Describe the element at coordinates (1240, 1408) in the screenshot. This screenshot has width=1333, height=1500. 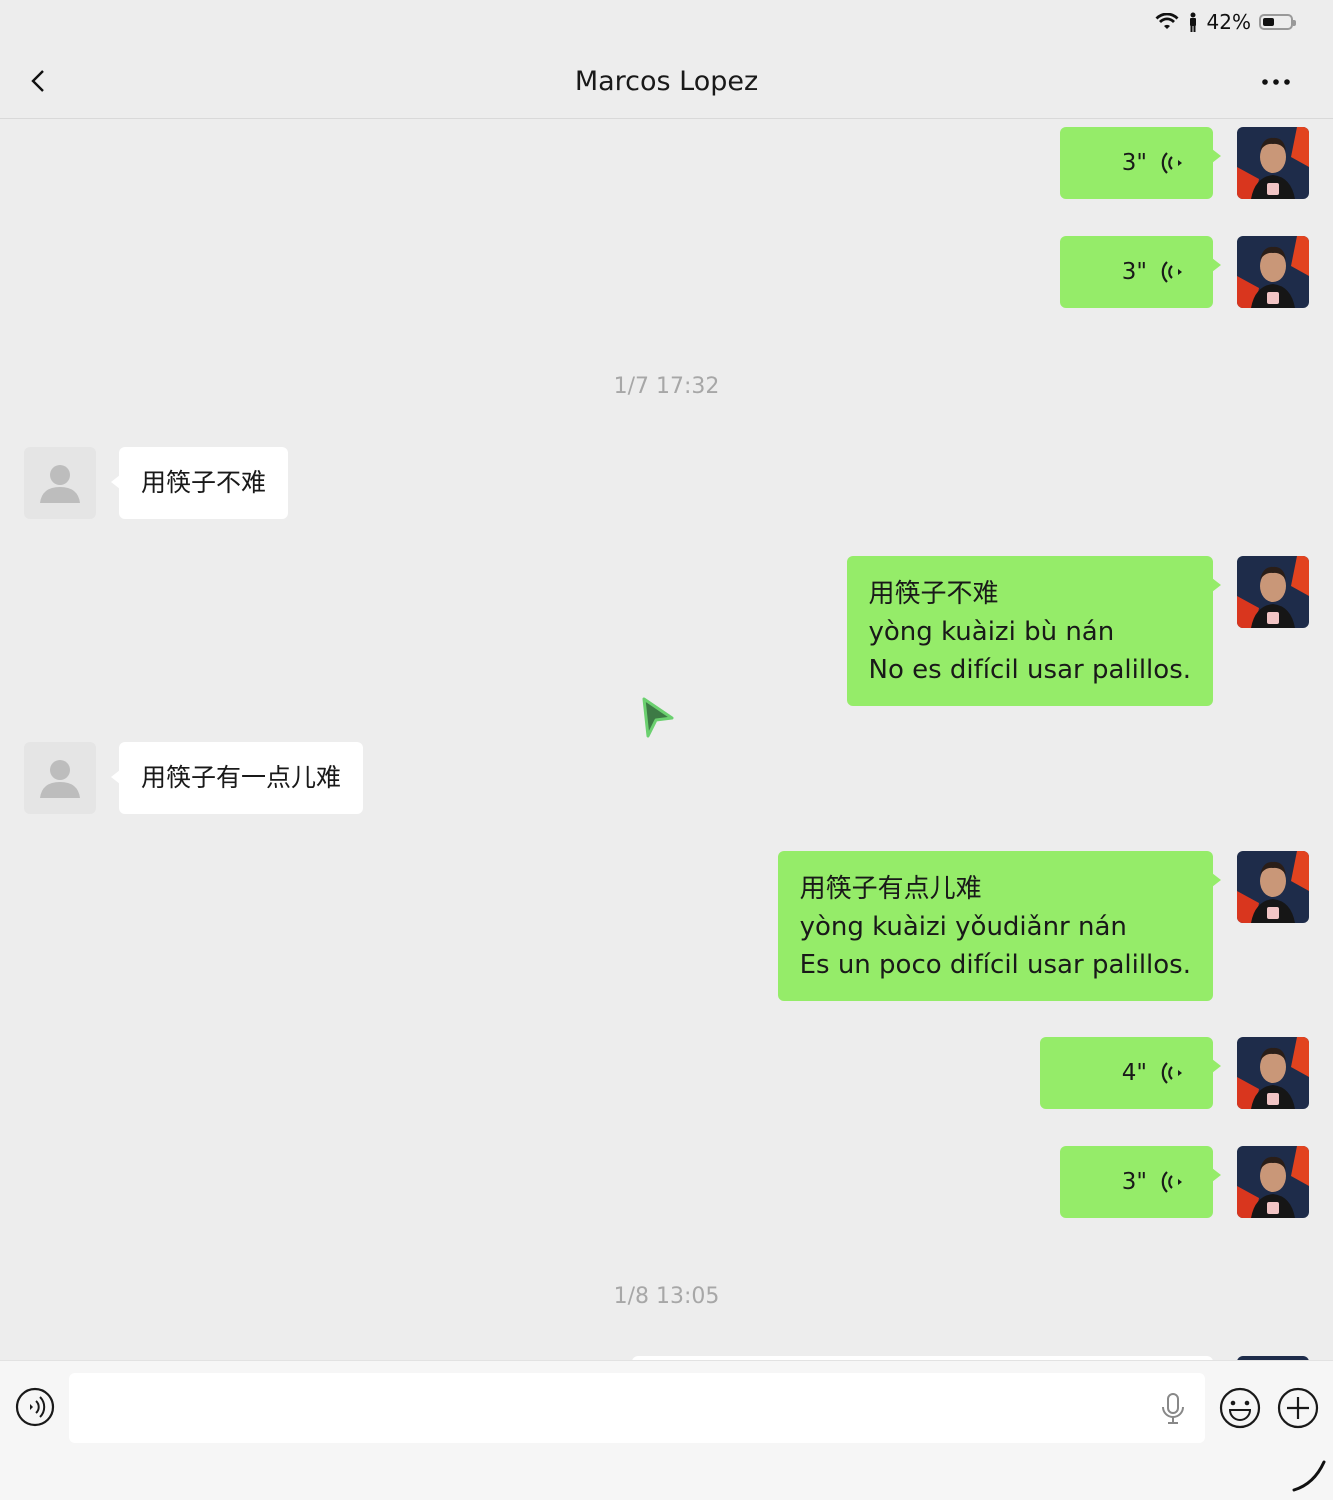
I see `emoji-icon` at that location.